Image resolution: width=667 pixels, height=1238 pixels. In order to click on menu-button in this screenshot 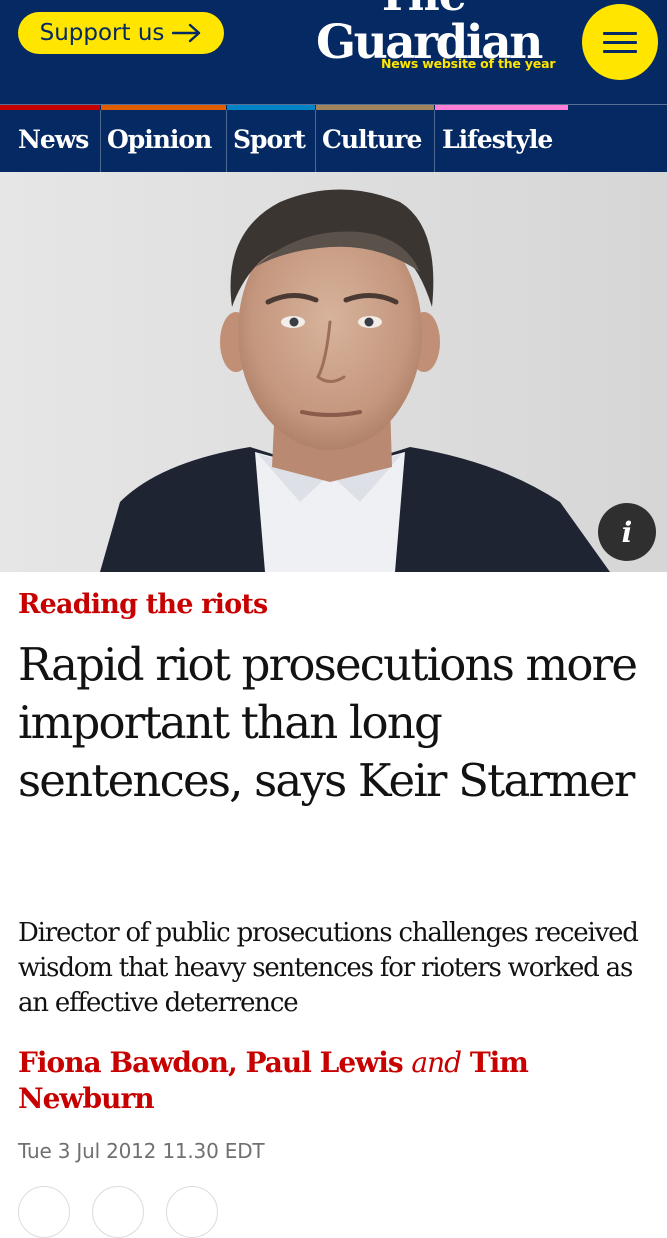, I will do `click(620, 42)`.